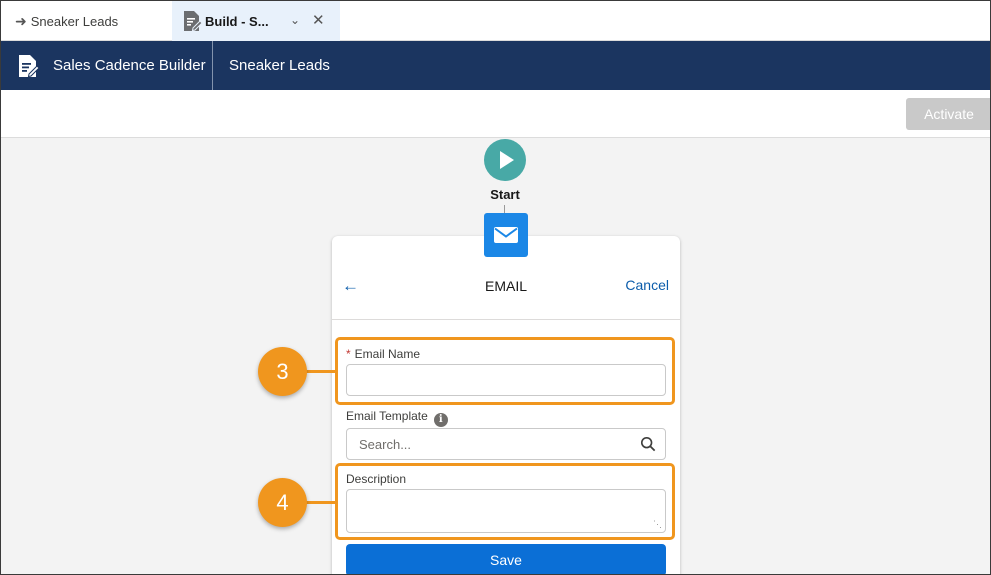 The width and height of the screenshot is (991, 575). Describe the element at coordinates (495, 114) in the screenshot. I see `toolbar: Activate` at that location.